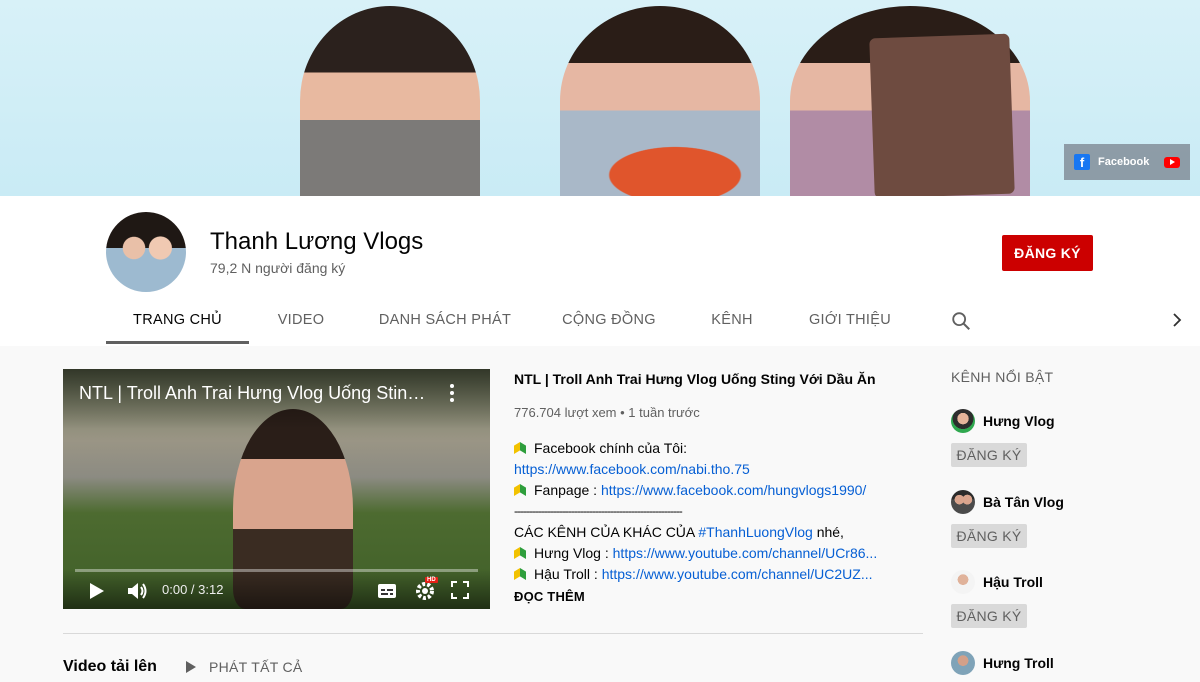  I want to click on uploads-section-title: Video tải lên, so click(110, 666).